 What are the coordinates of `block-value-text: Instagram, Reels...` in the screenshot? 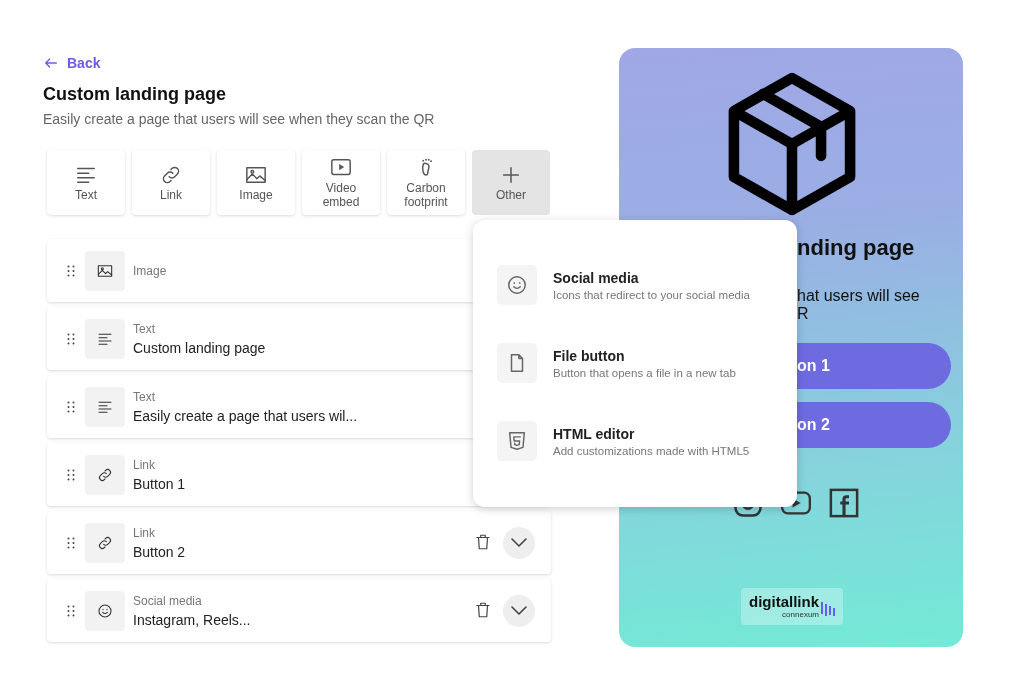 It's located at (192, 619).